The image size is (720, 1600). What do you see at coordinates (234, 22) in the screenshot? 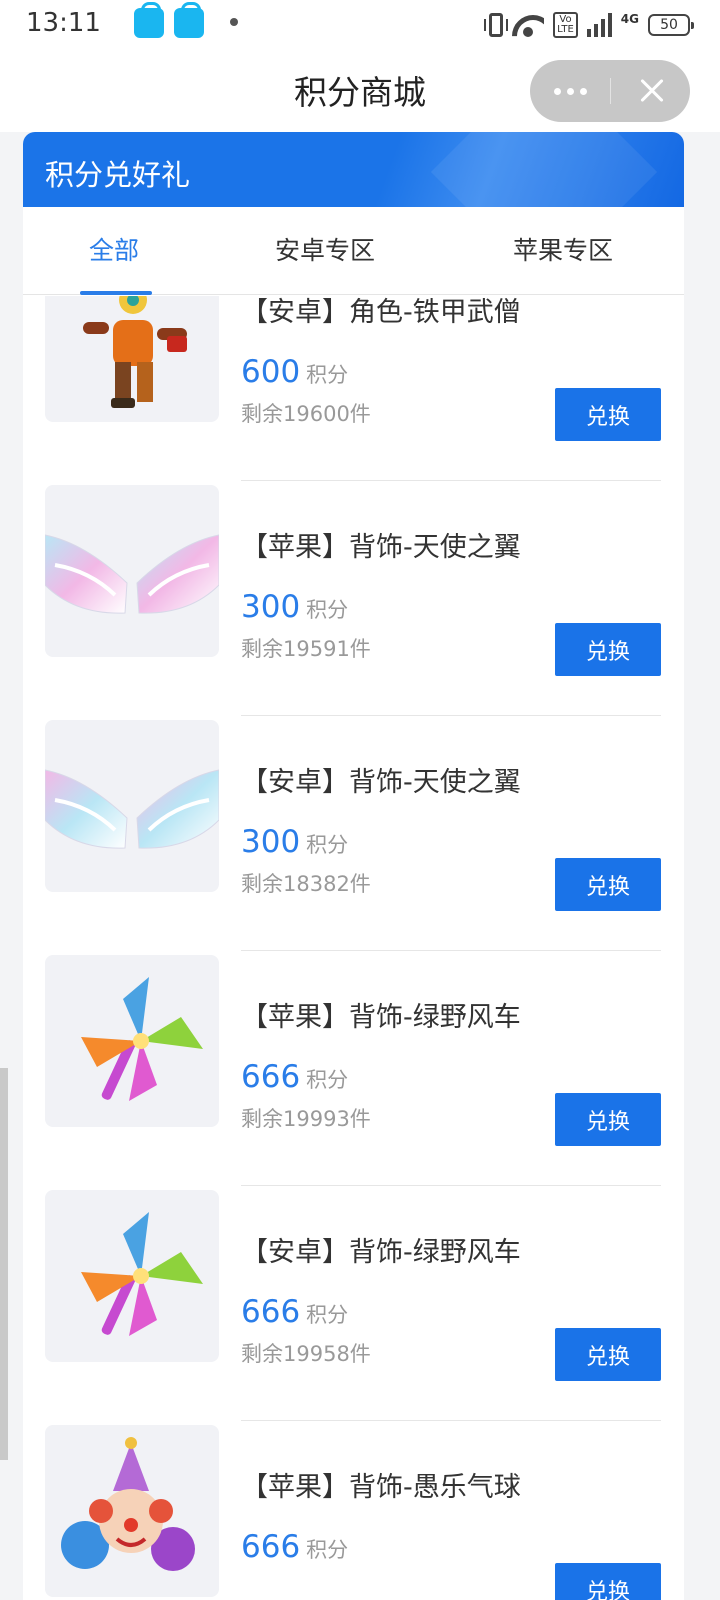
I see `notification-dot-icon` at bounding box center [234, 22].